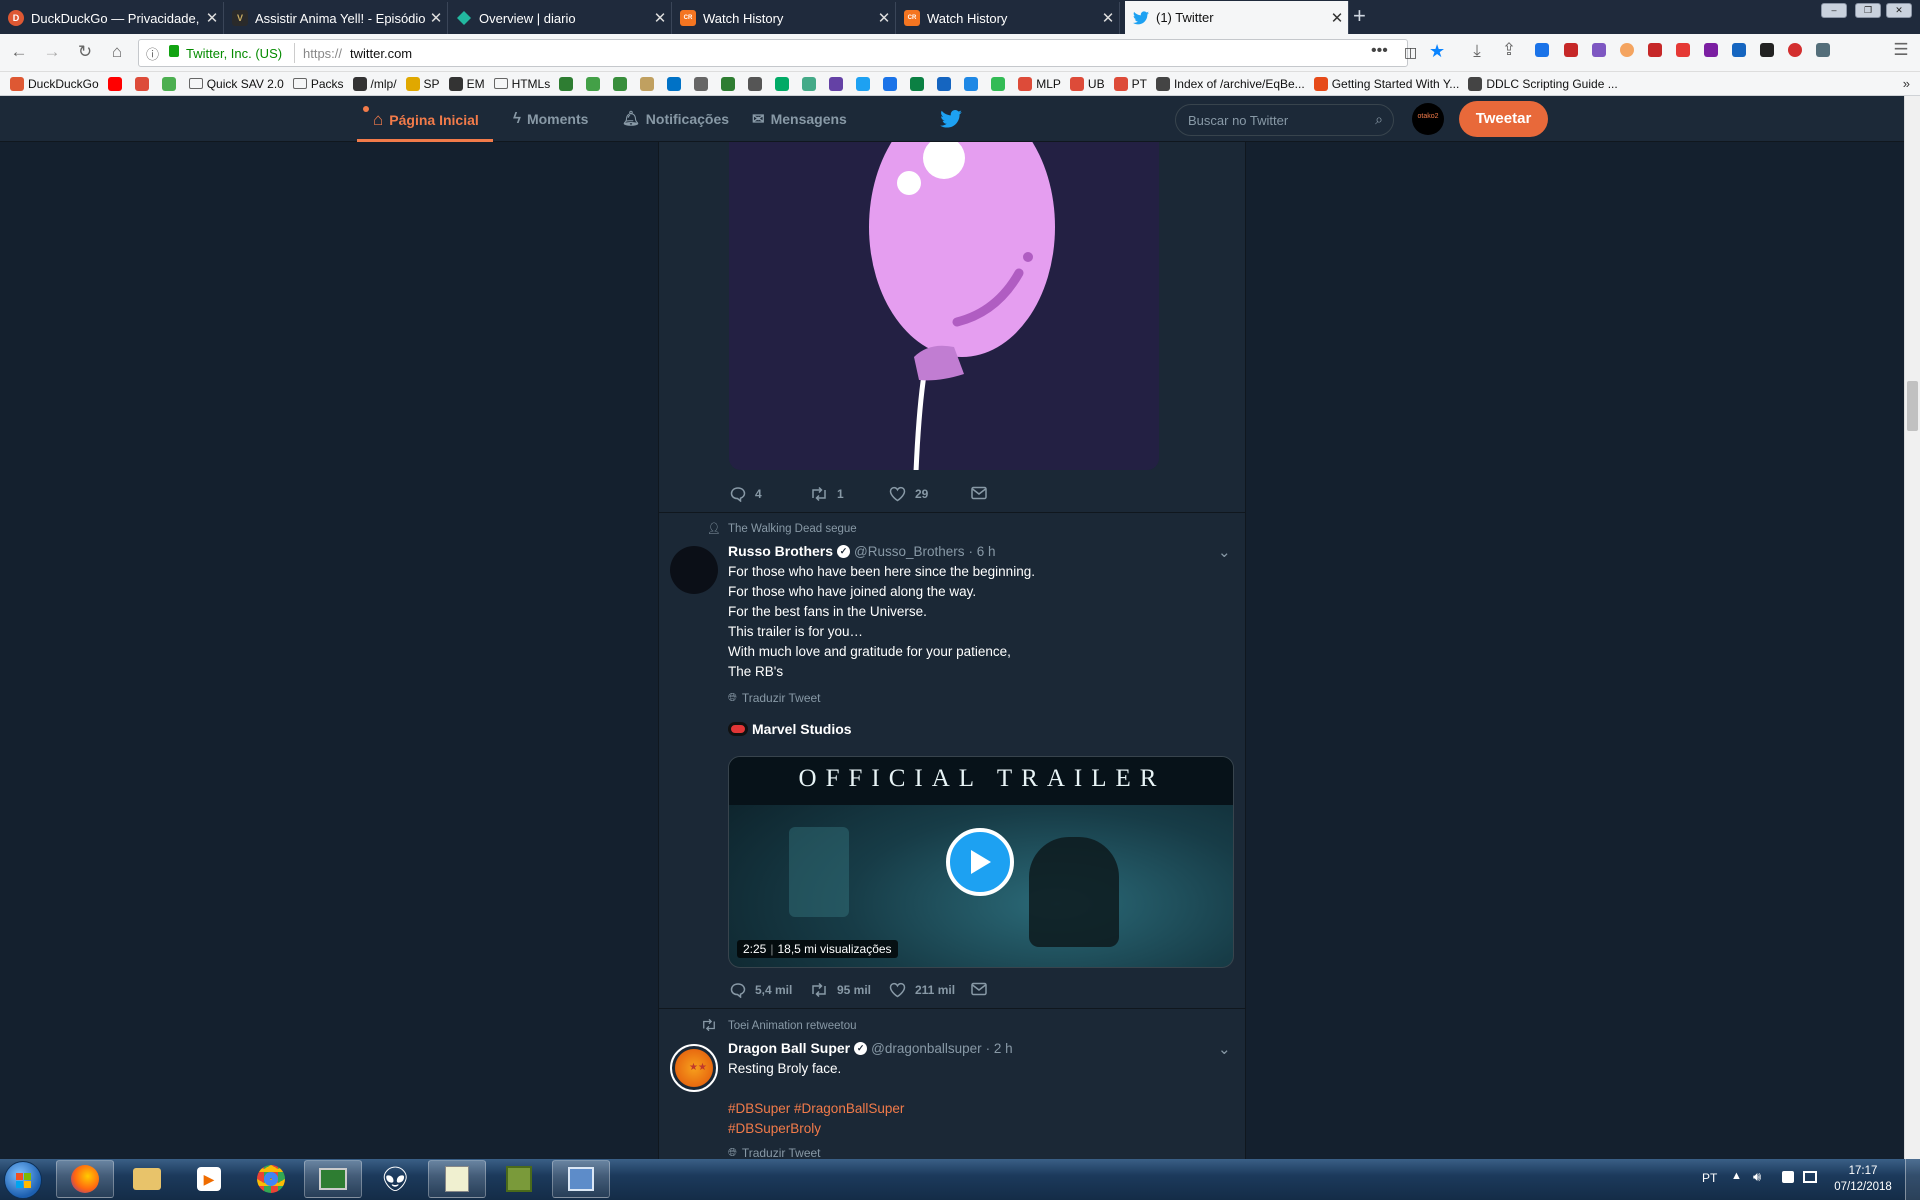 The image size is (1920, 1200). Describe the element at coordinates (983, 493) in the screenshot. I see `direct-message-action` at that location.